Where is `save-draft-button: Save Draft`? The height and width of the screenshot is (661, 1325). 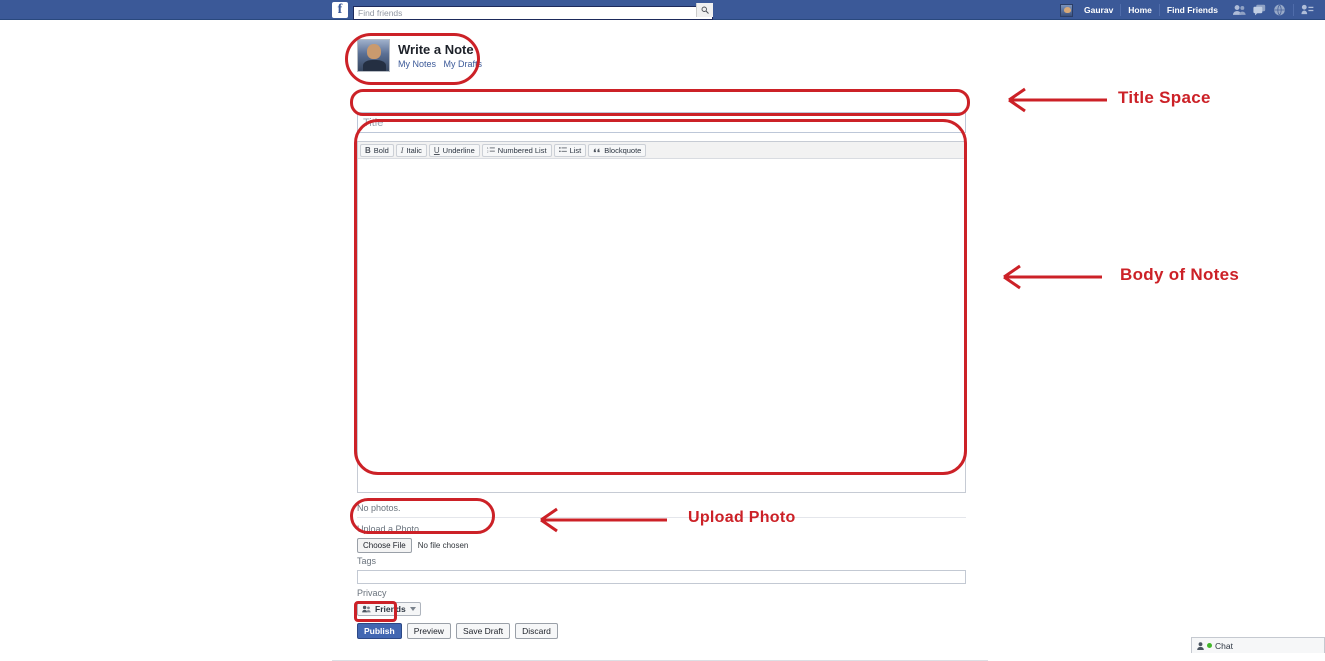 save-draft-button: Save Draft is located at coordinates (483, 631).